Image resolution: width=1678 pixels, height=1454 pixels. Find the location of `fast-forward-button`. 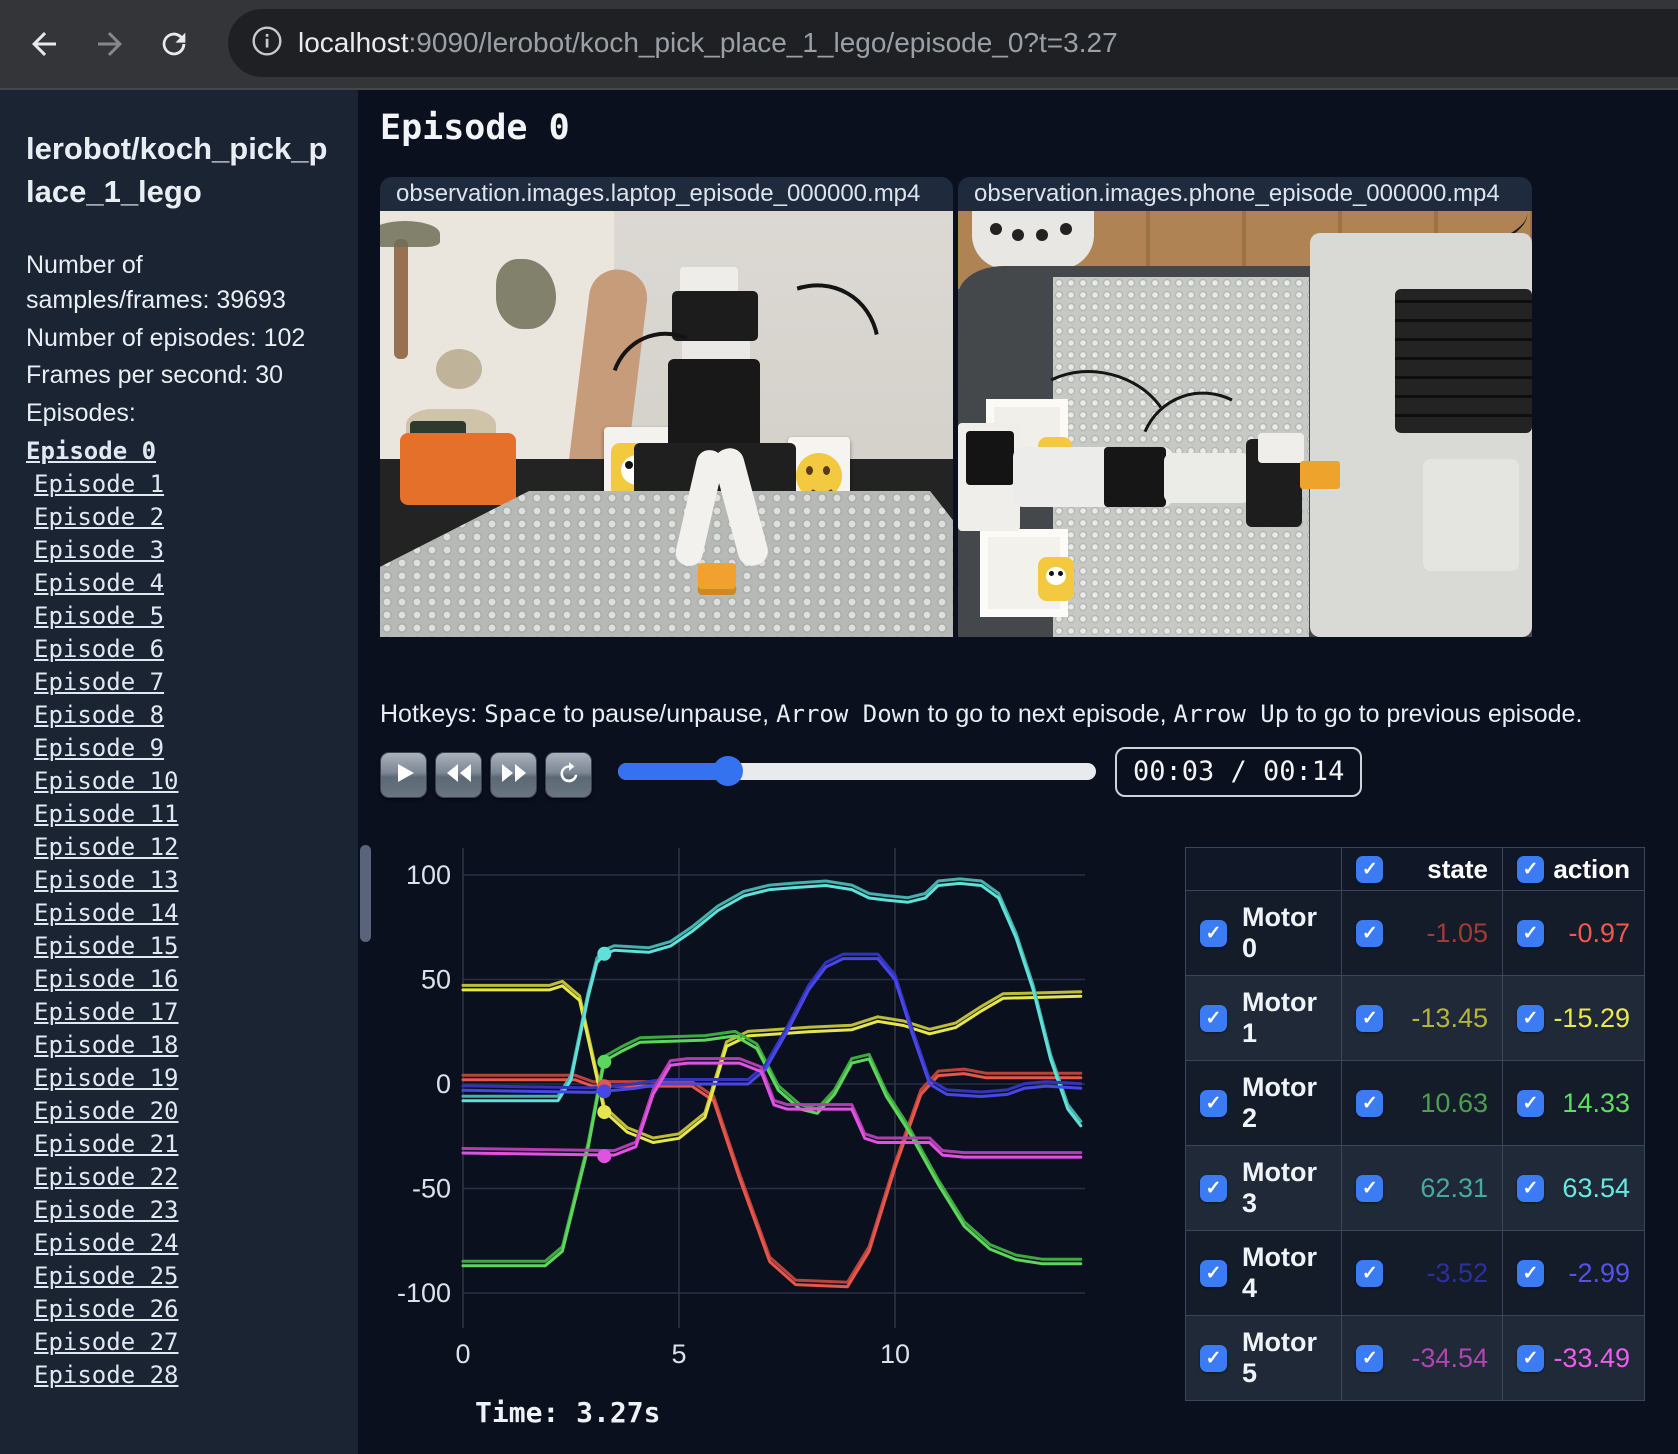

fast-forward-button is located at coordinates (513, 775).